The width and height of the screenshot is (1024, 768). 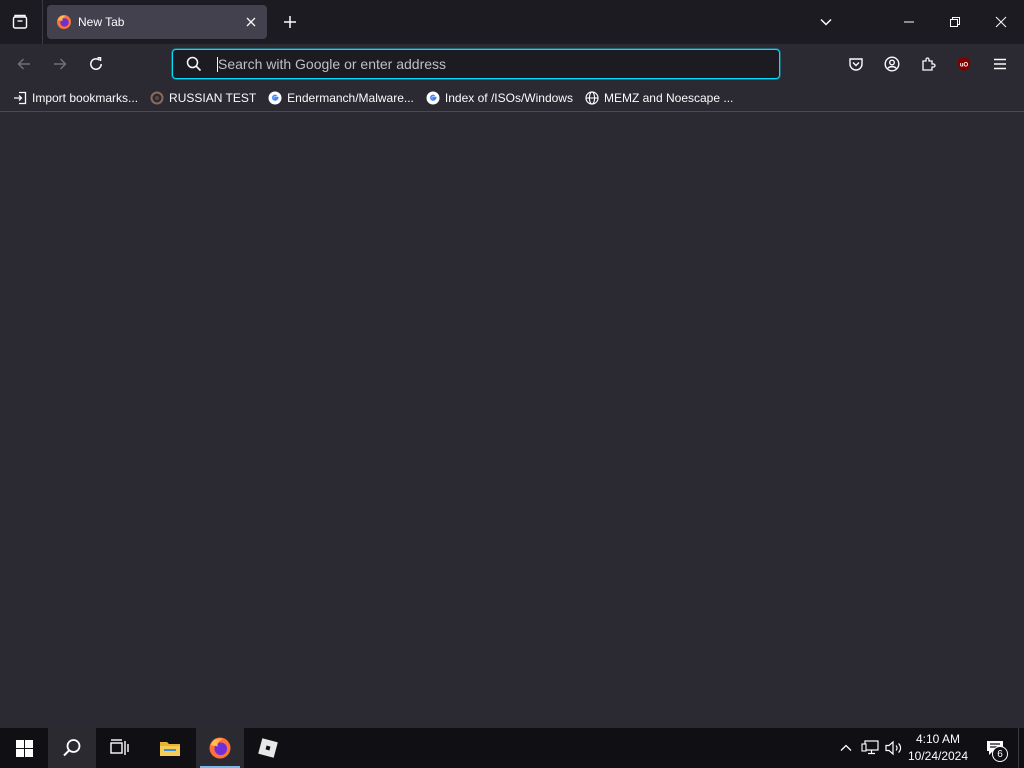 I want to click on volume-button, so click(x=894, y=748).